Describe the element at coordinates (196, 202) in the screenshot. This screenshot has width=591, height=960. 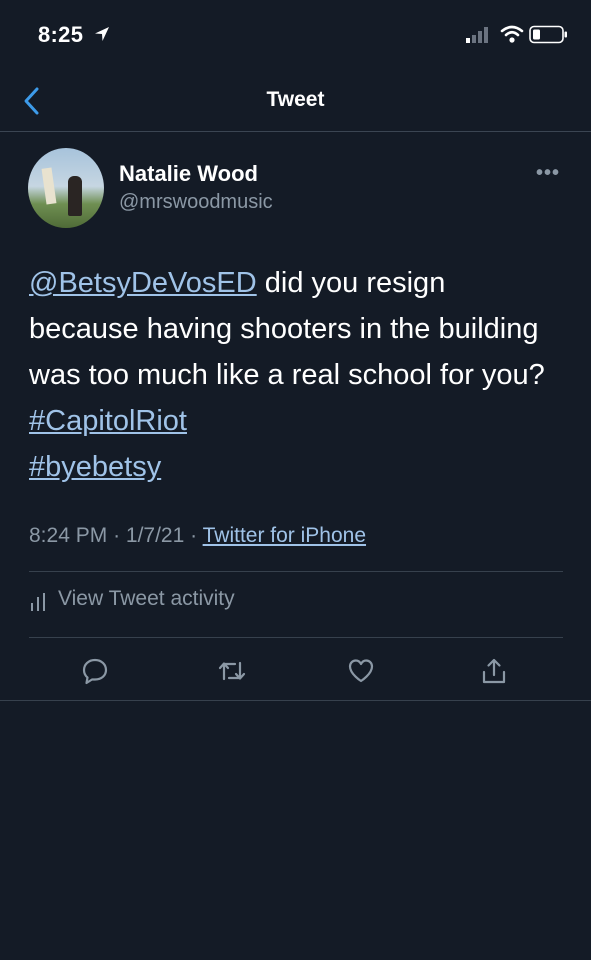
I see `author-handle: @mrswoodmusic` at that location.